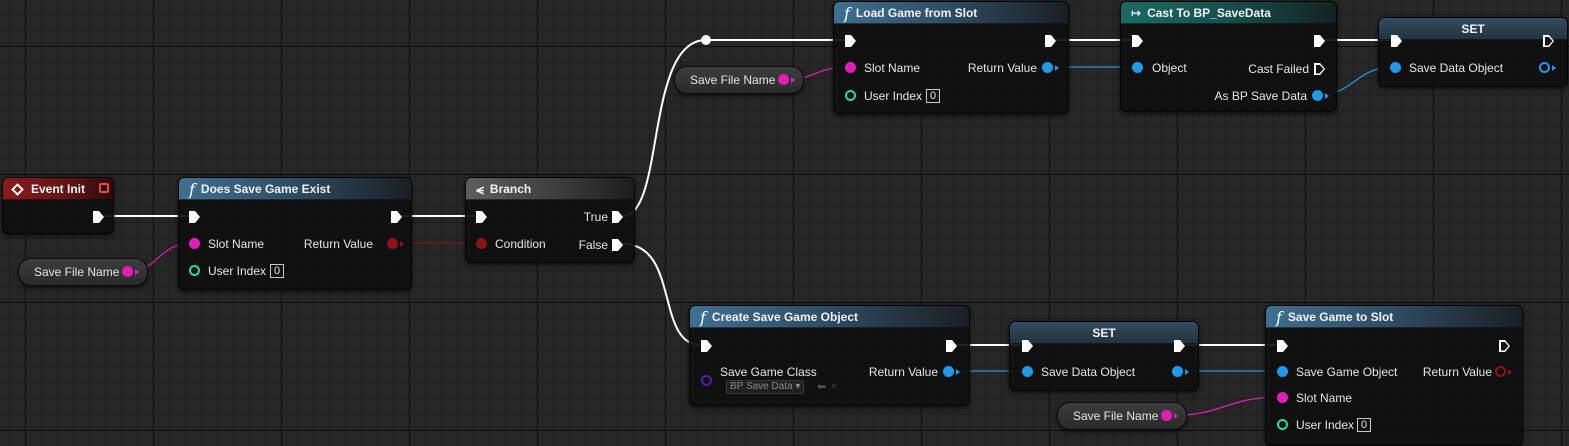 The height and width of the screenshot is (446, 1569). What do you see at coordinates (916, 13) in the screenshot?
I see `load-game-from-slot-title: Load Game from Slot` at bounding box center [916, 13].